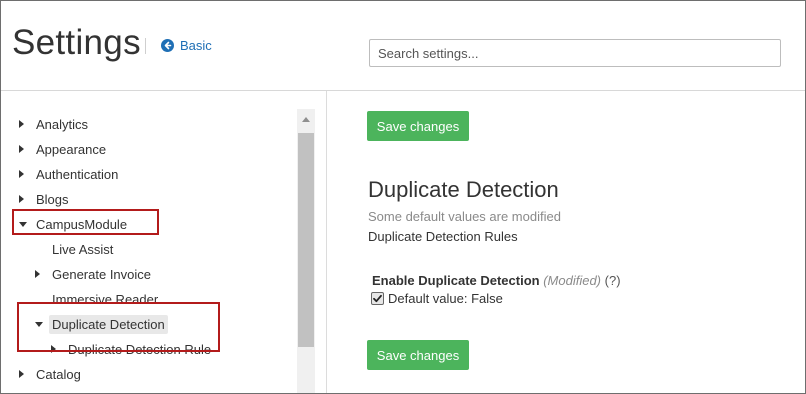  What do you see at coordinates (58, 374) in the screenshot?
I see `tree-item-label: Catalog` at bounding box center [58, 374].